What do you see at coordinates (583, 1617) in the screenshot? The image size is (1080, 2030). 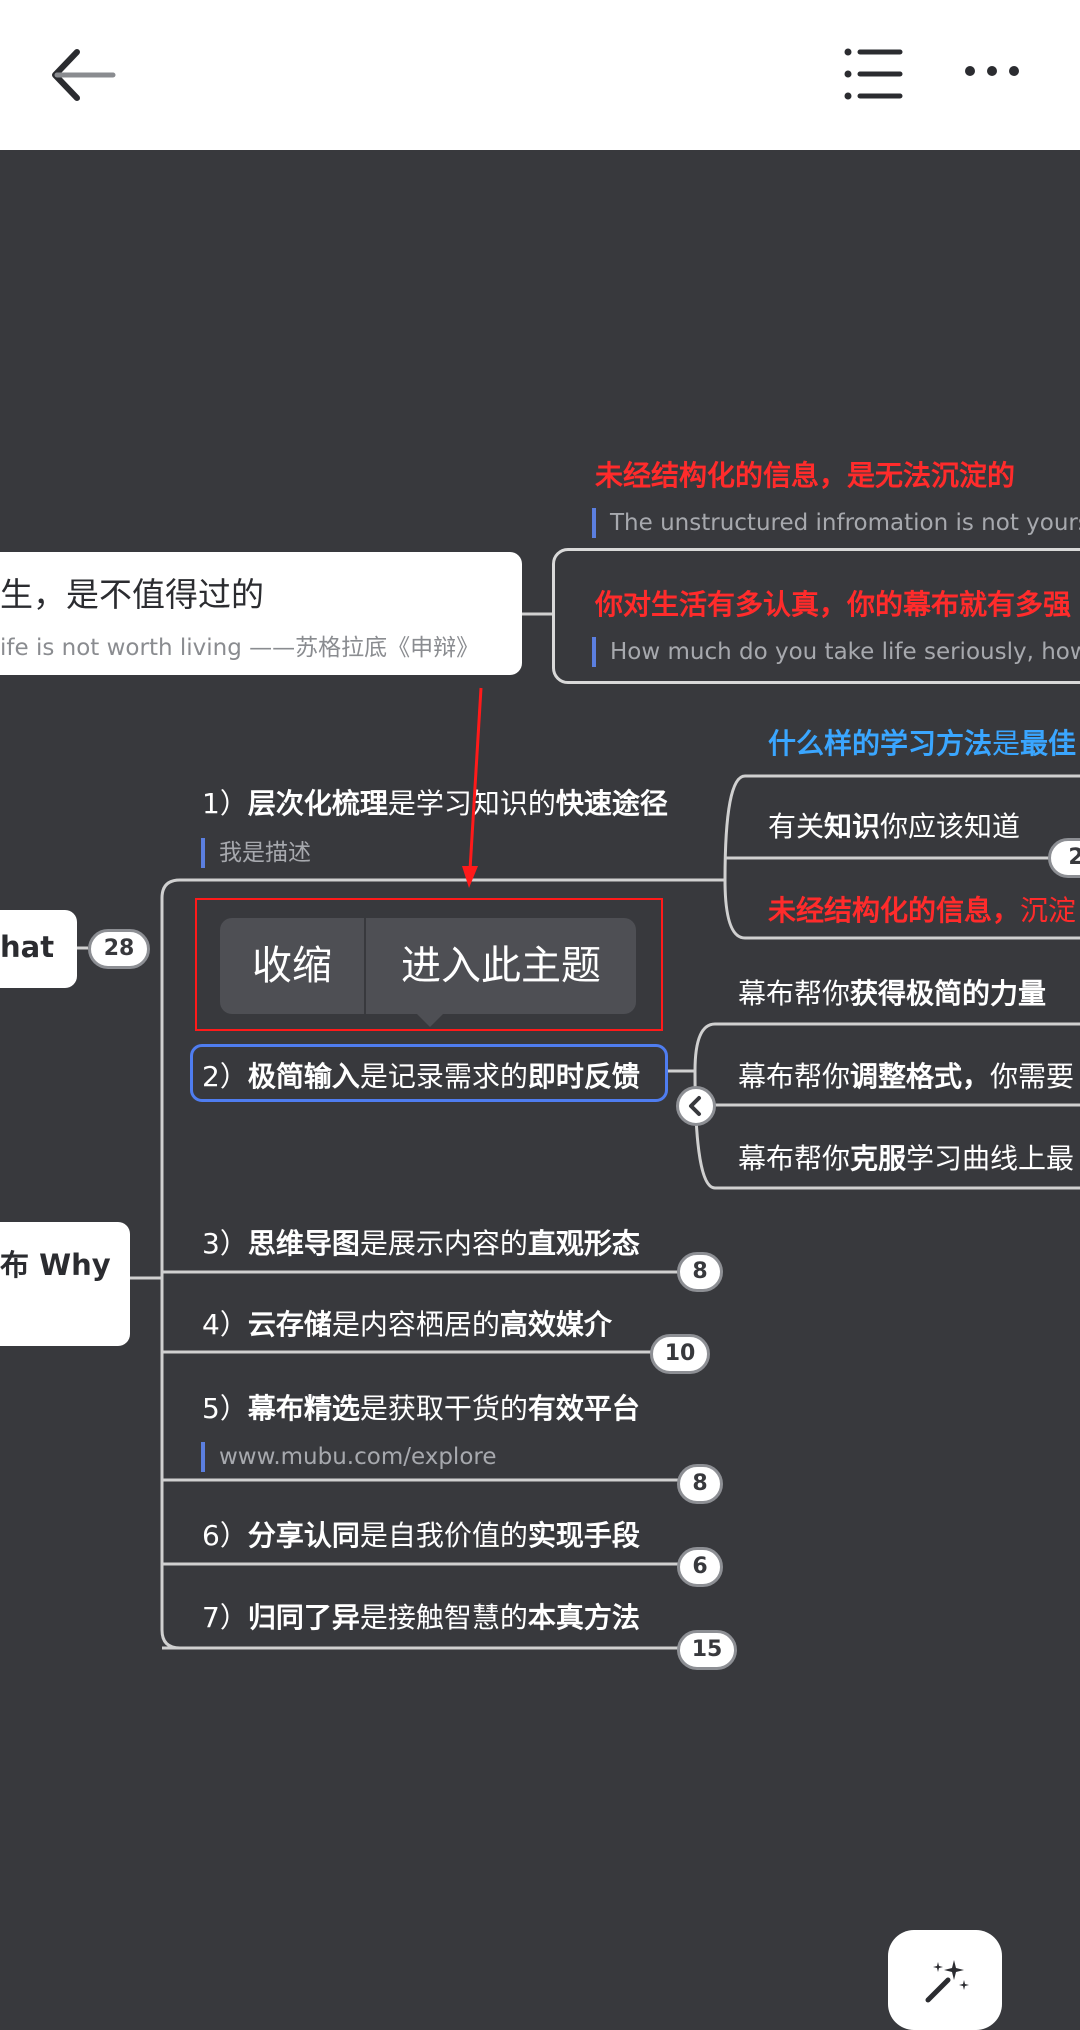 I see `topic-7-end: 本真方法` at bounding box center [583, 1617].